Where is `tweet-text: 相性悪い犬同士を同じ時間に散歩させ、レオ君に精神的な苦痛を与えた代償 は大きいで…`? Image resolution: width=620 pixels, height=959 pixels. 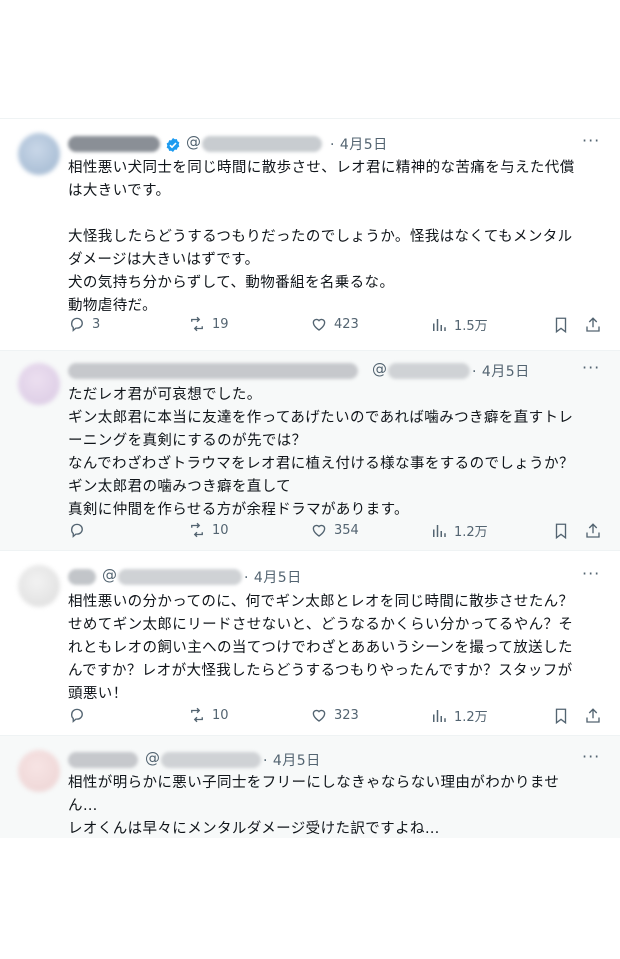
tweet-text: 相性悪い犬同士を同じ時間に散歩させ、レオ君に精神的な苦痛を与えた代償 は大きいで… is located at coordinates (321, 237).